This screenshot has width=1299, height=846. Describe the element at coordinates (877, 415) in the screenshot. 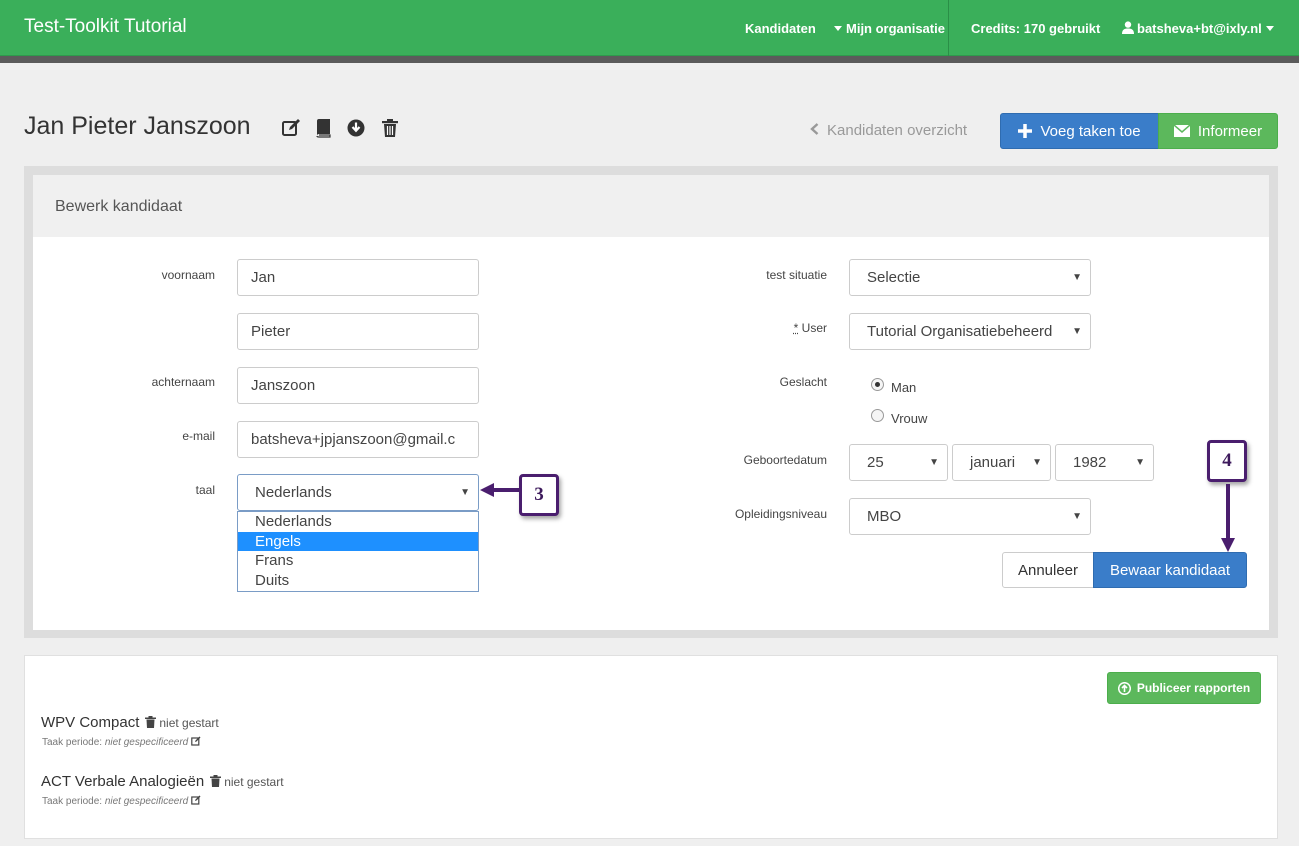

I see `gender-female-radio` at that location.